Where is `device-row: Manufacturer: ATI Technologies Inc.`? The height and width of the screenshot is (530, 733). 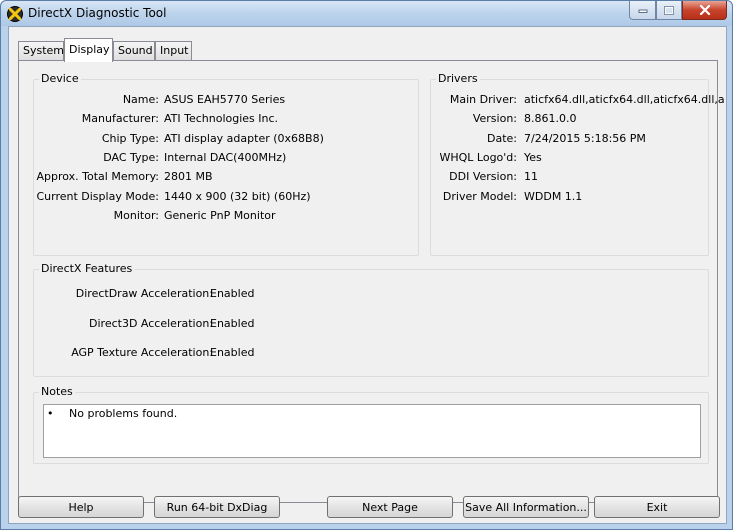
device-row: Manufacturer: ATI Technologies Inc. is located at coordinates (227, 119).